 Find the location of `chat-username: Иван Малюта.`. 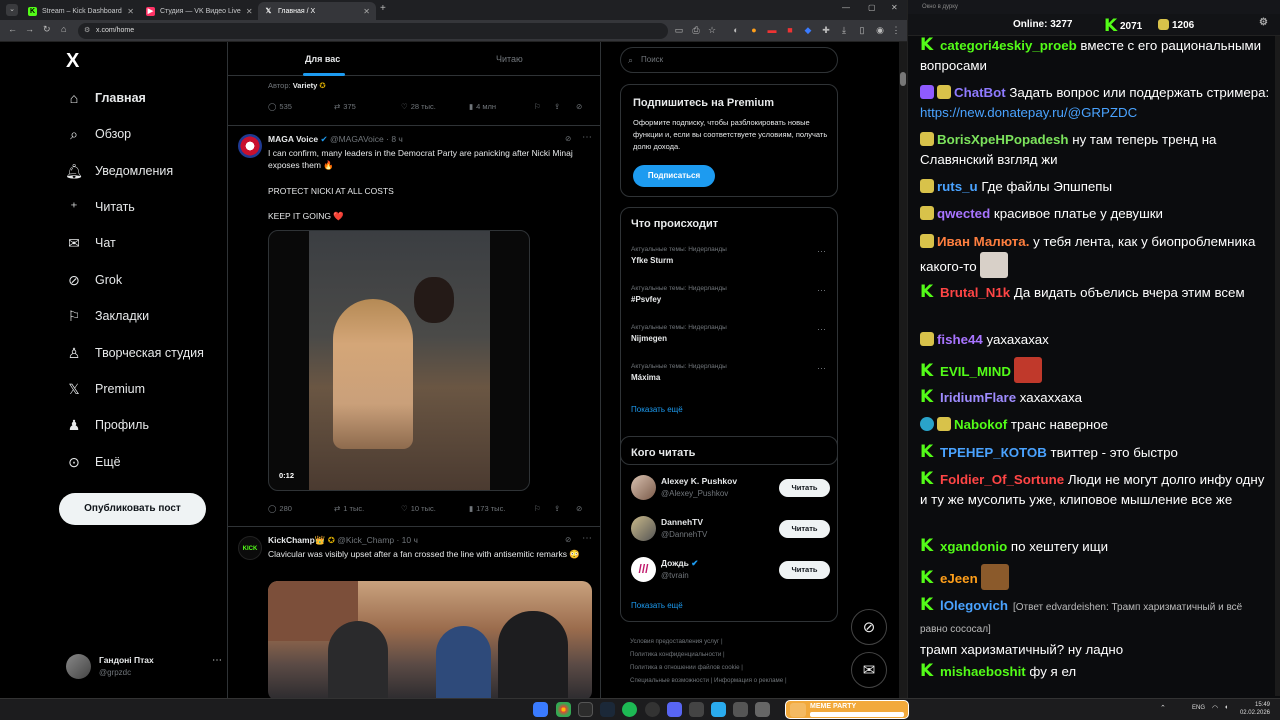

chat-username: Иван Малюта. is located at coordinates (983, 241).